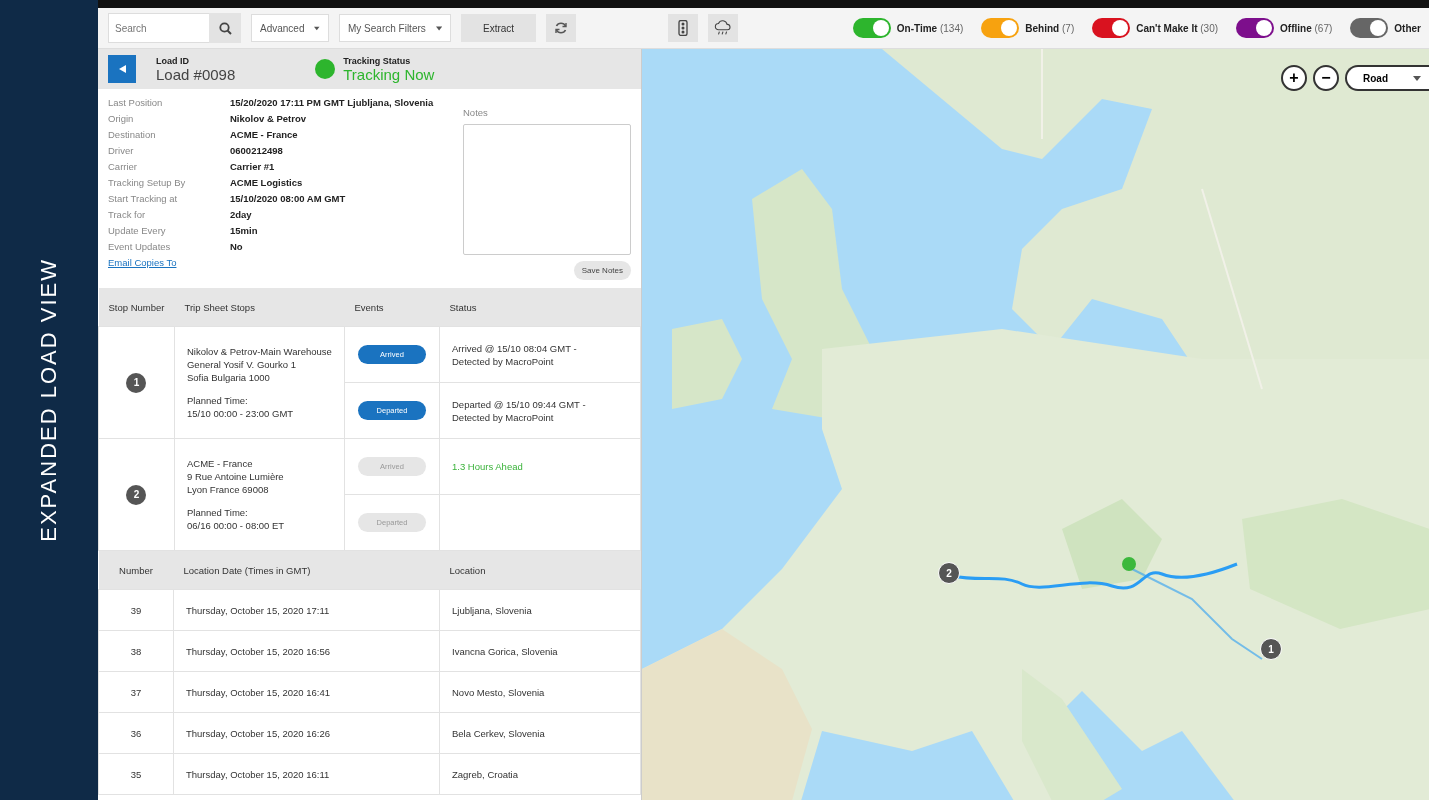 The width and height of the screenshot is (1429, 800). Describe the element at coordinates (332, 102) in the screenshot. I see `detail-value: 15/20/2020 17:11 PM GMT Ljubljana, Slovenia` at that location.